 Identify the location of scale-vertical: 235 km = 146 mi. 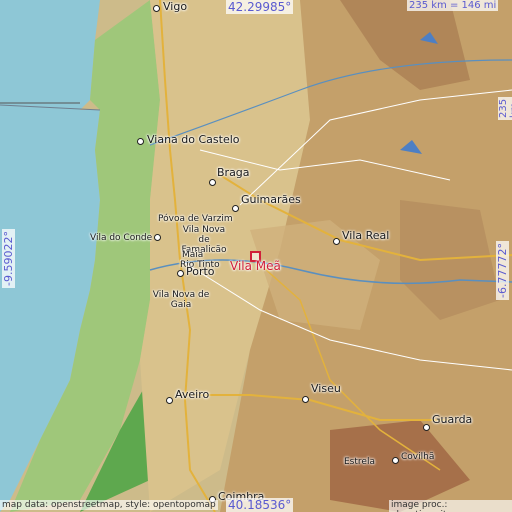
(505, 108).